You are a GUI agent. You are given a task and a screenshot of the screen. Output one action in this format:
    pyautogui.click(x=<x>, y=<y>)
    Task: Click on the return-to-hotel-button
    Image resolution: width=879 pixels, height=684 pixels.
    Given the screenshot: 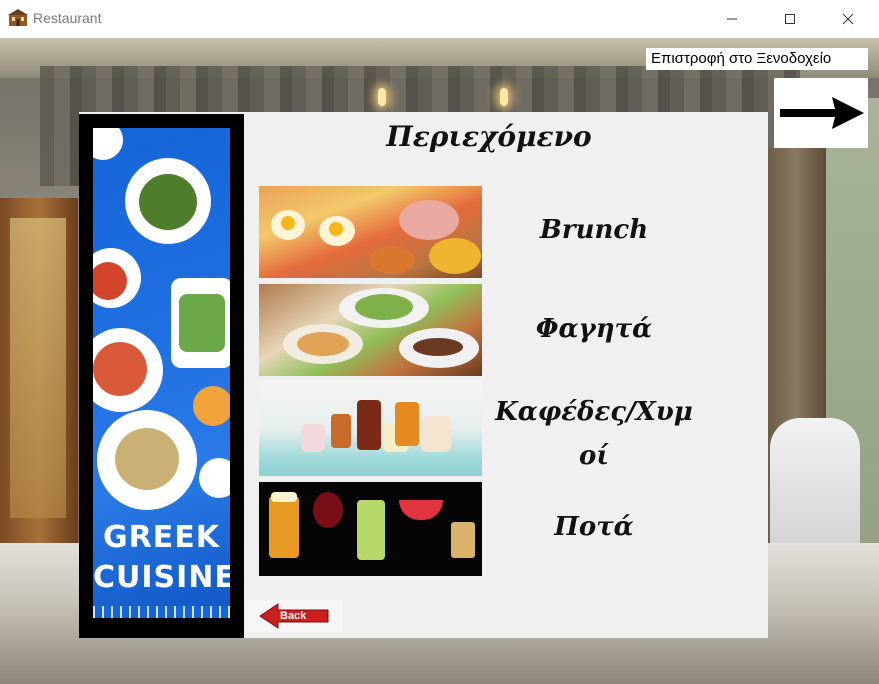 What is the action you would take?
    pyautogui.click(x=821, y=113)
    